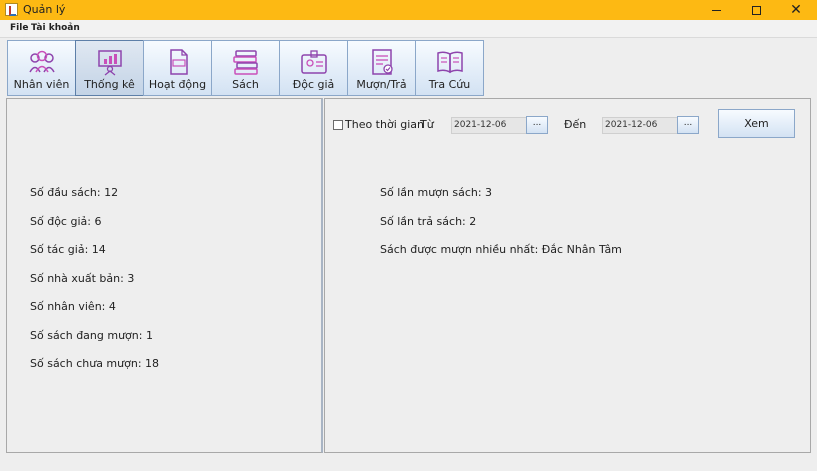  Describe the element at coordinates (640, 125) in the screenshot. I see `to-date-field: 2021-12-06` at that location.